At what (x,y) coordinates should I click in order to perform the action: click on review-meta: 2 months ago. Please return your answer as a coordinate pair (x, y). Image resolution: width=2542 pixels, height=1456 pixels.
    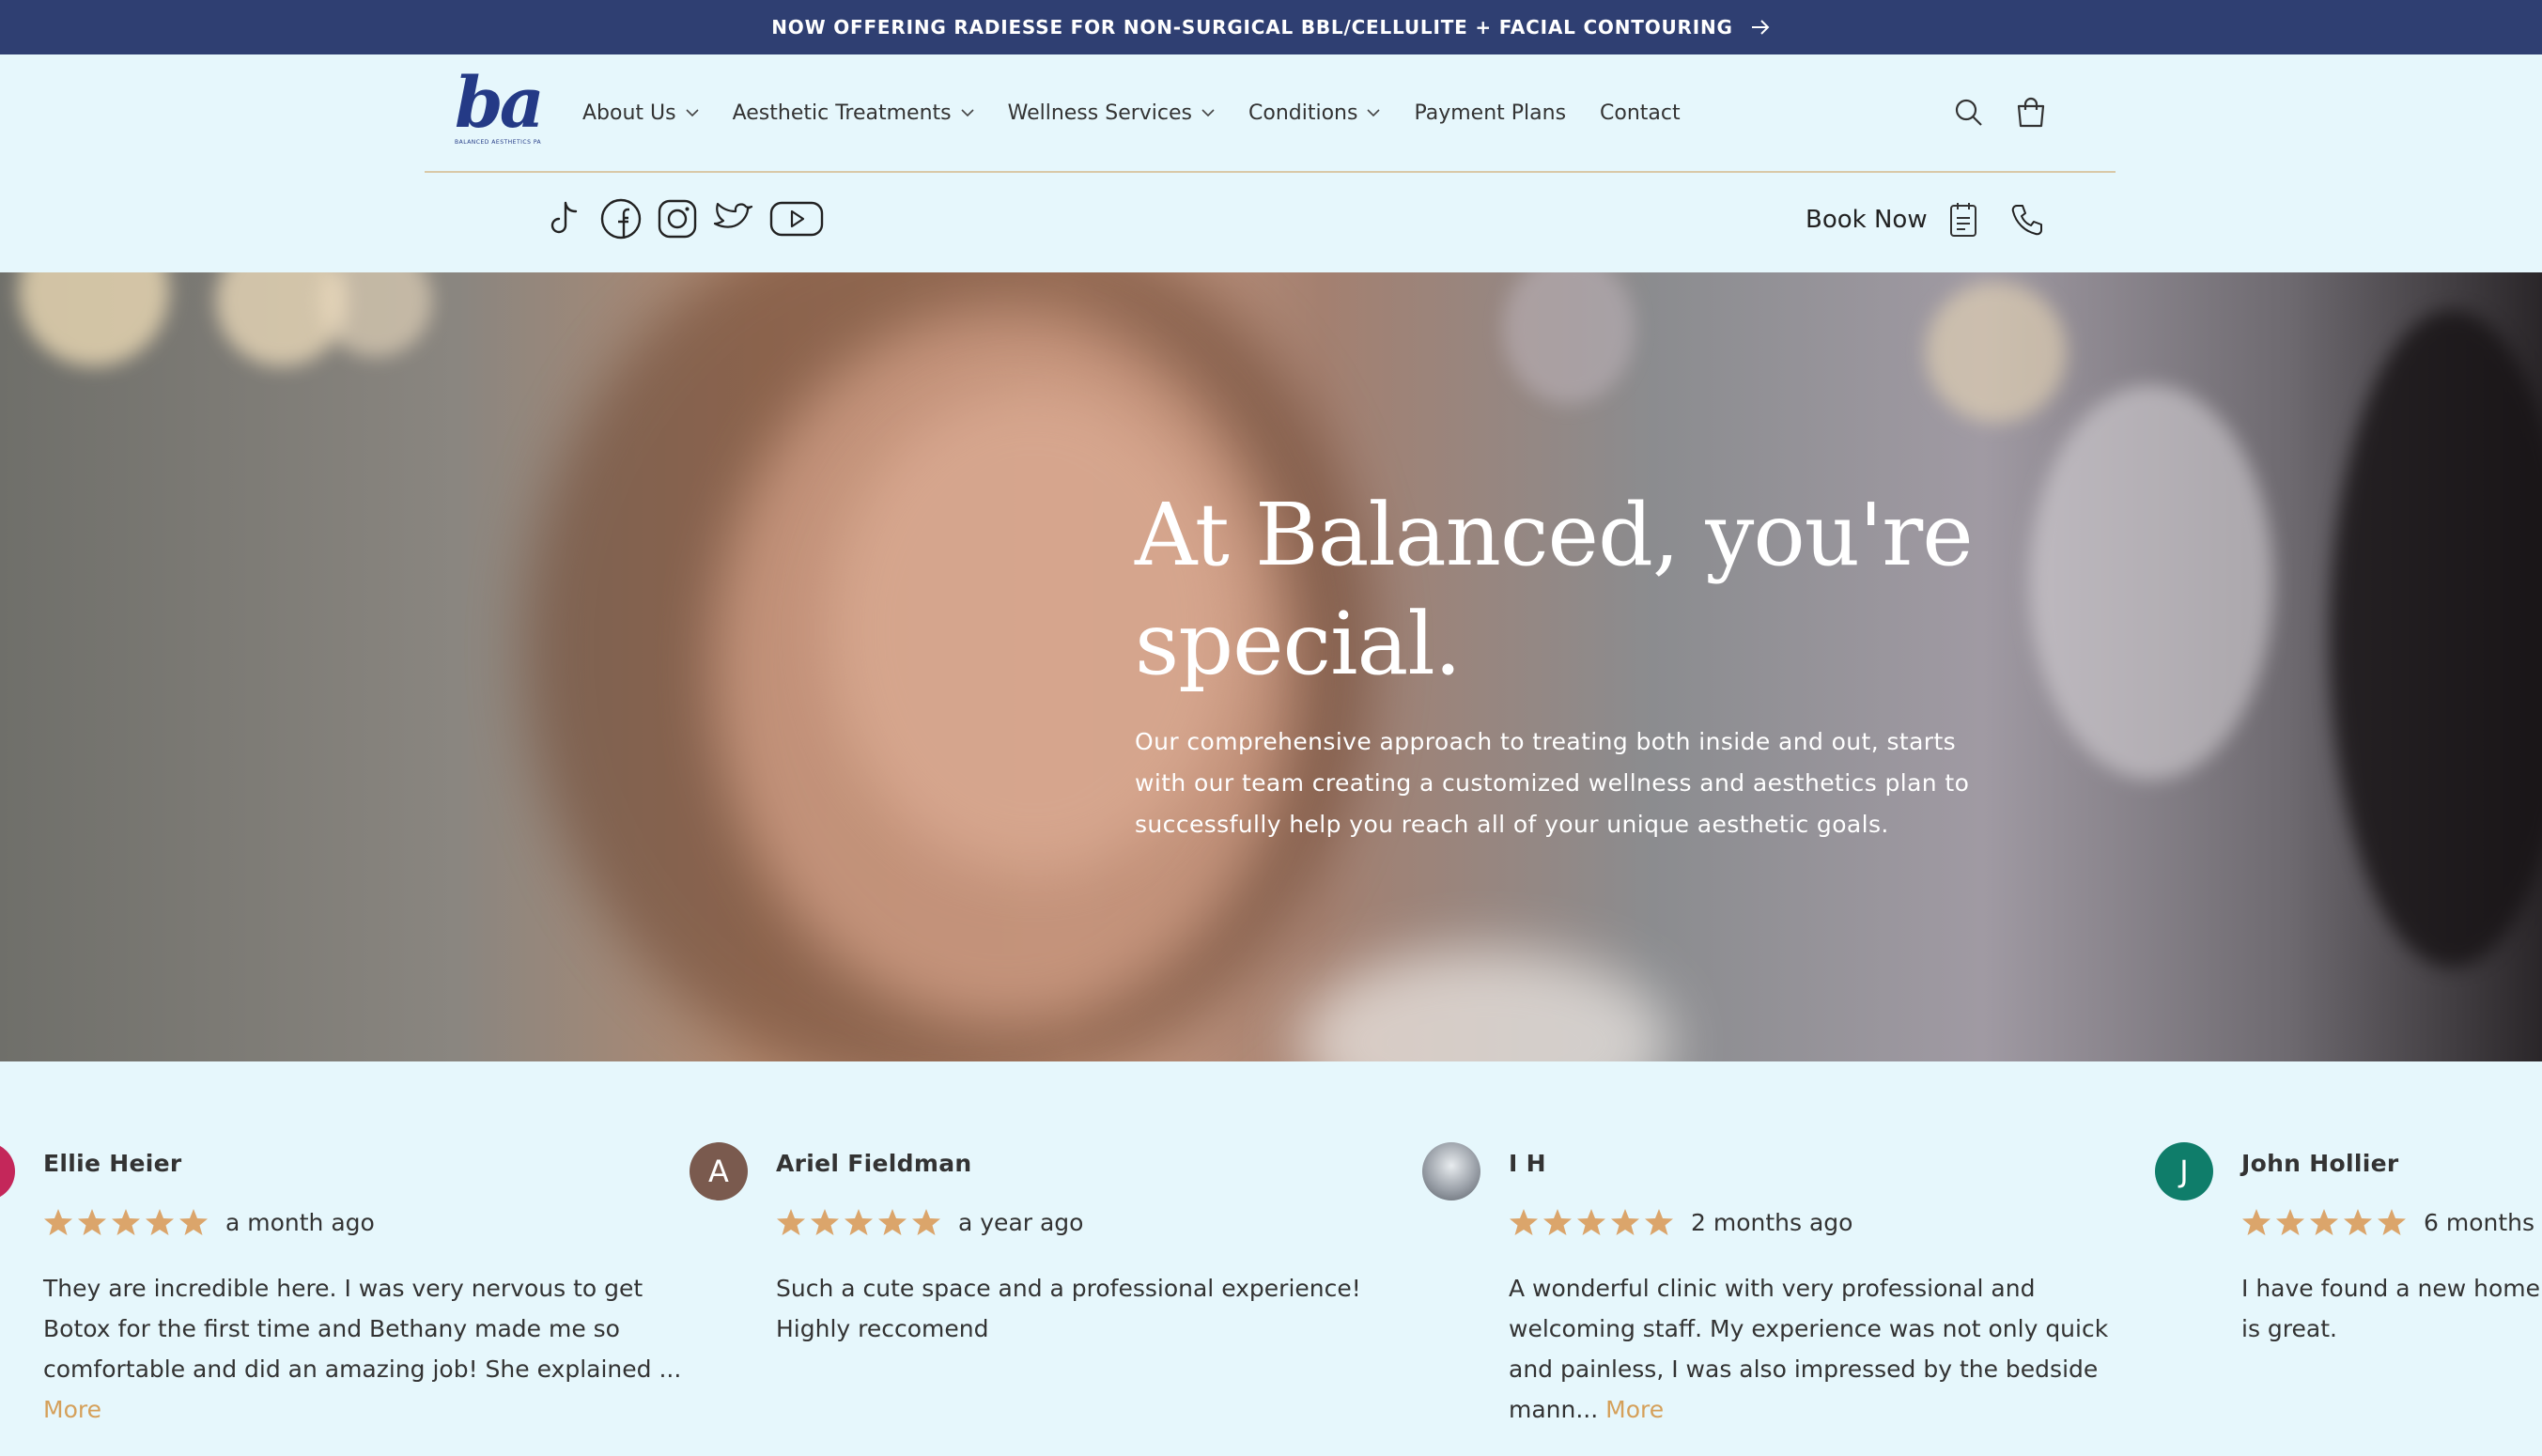
    Looking at the image, I should click on (1837, 1222).